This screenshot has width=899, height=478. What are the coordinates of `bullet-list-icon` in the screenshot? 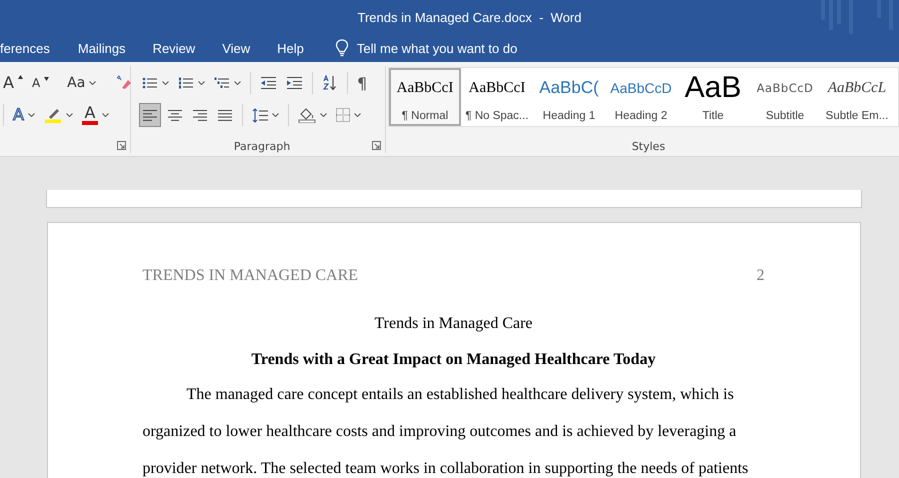 It's located at (150, 83).